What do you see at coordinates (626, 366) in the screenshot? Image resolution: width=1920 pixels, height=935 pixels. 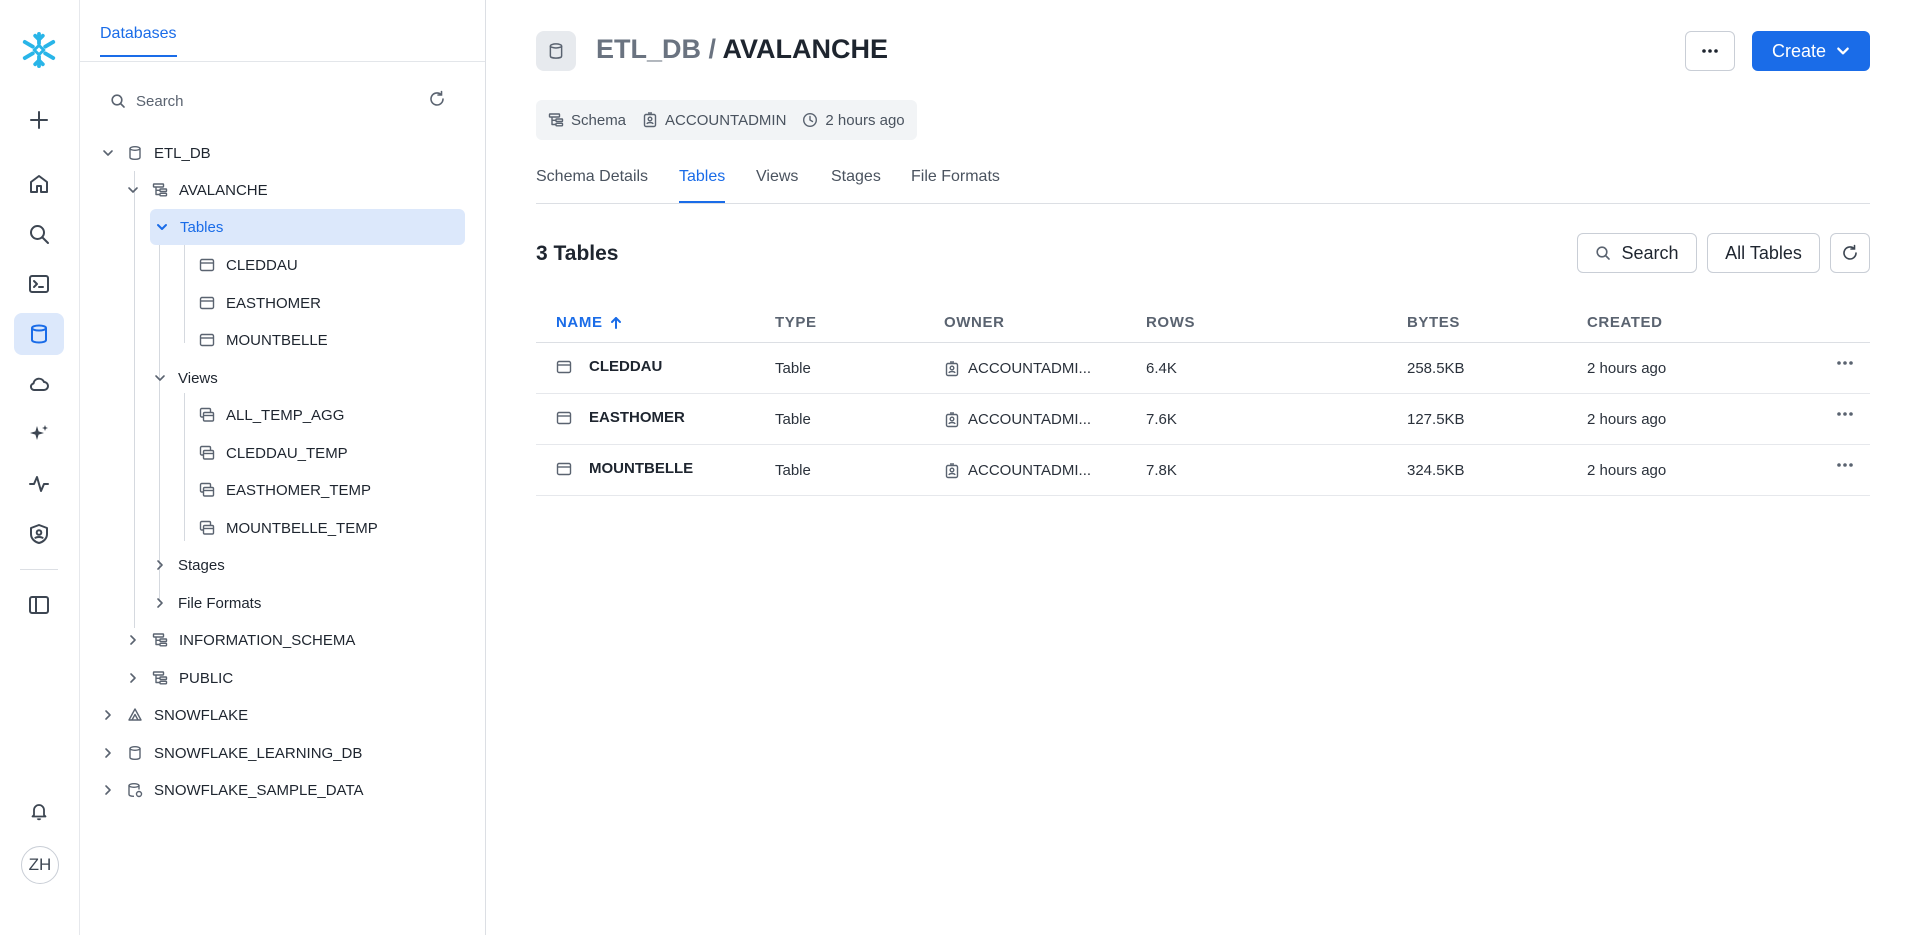 I see `row-name-label: CLEDDAU` at bounding box center [626, 366].